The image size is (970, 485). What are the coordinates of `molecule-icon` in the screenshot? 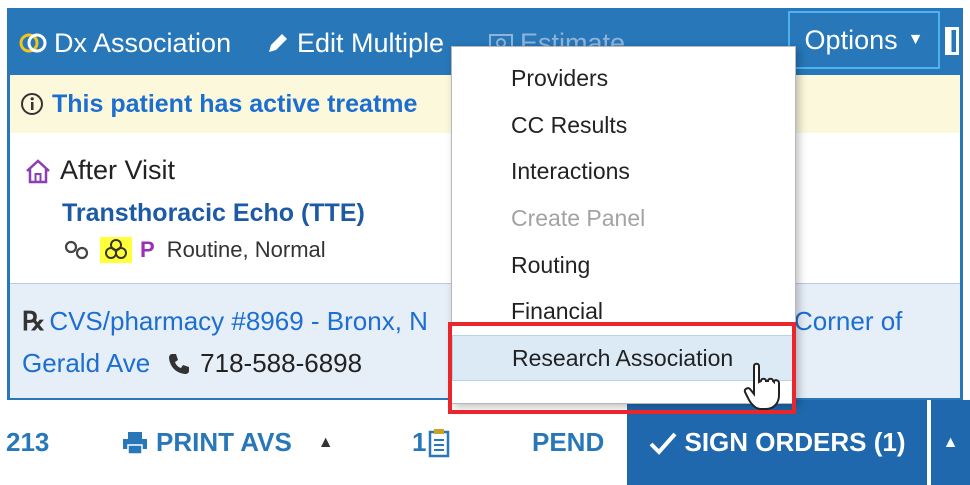 It's located at (116, 249).